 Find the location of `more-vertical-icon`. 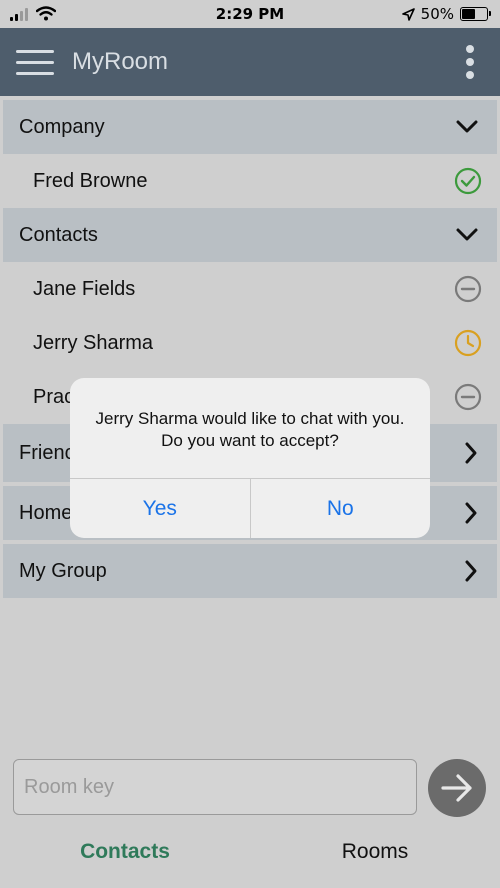

more-vertical-icon is located at coordinates (470, 62).